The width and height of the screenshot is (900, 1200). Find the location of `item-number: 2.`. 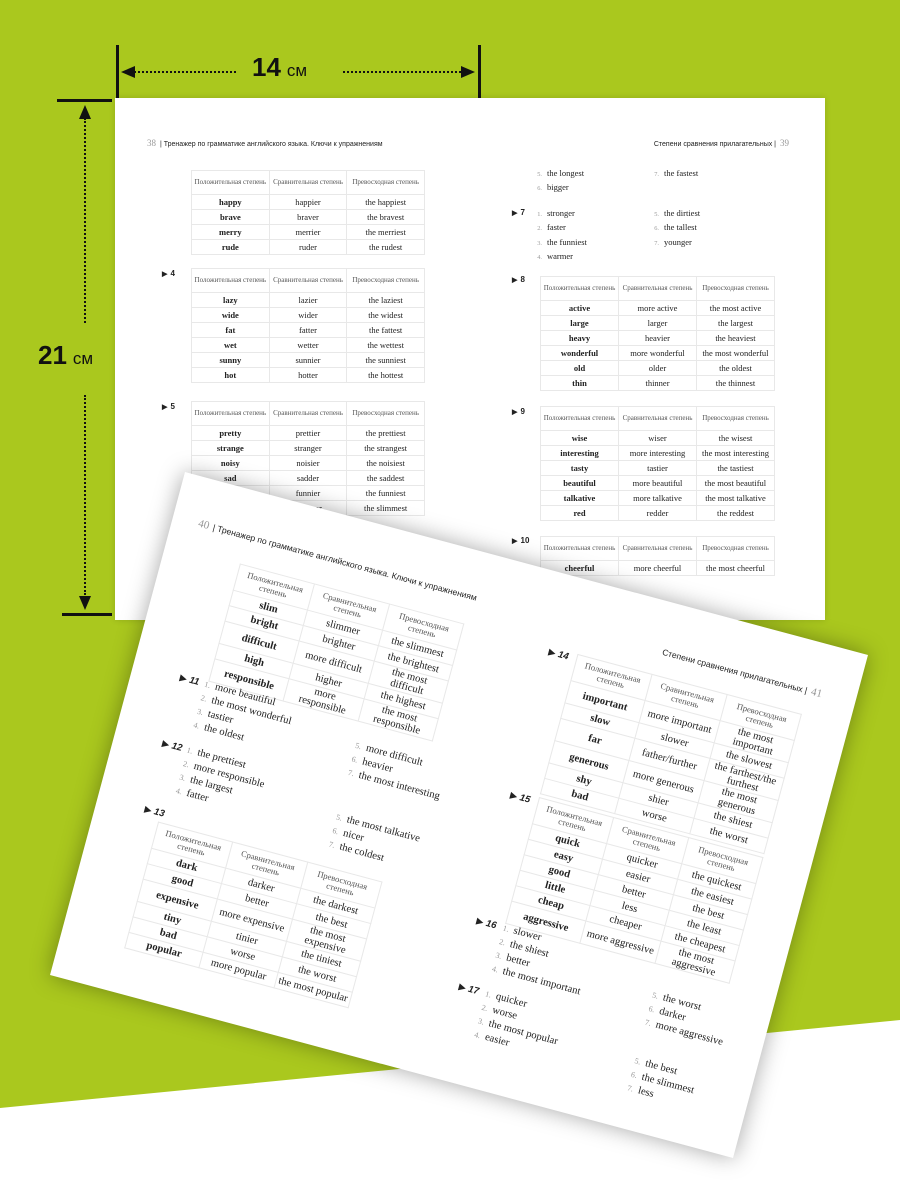

item-number: 2. is located at coordinates (539, 229).